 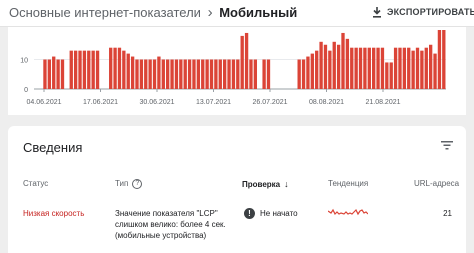 What do you see at coordinates (100, 102) in the screenshot?
I see `x-tick-label: 17.06.2021` at bounding box center [100, 102].